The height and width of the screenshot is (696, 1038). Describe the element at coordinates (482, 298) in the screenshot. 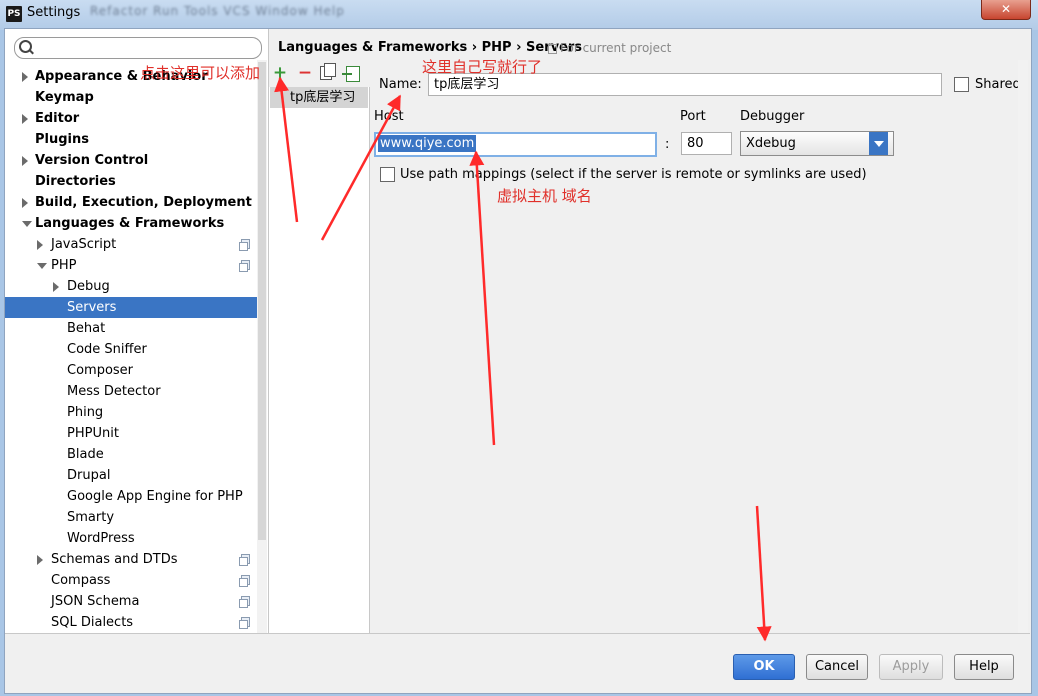

I see `host-annotation-arrow` at that location.